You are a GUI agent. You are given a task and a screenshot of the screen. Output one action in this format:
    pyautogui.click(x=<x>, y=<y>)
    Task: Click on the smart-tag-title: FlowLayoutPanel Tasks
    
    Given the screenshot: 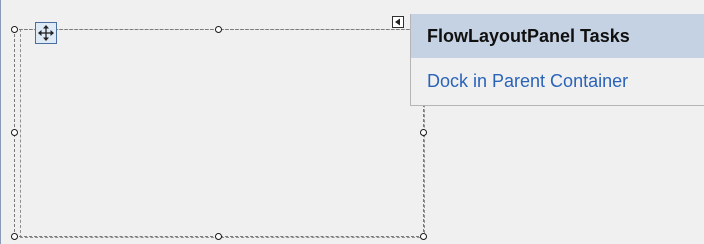 What is the action you would take?
    pyautogui.click(x=528, y=35)
    